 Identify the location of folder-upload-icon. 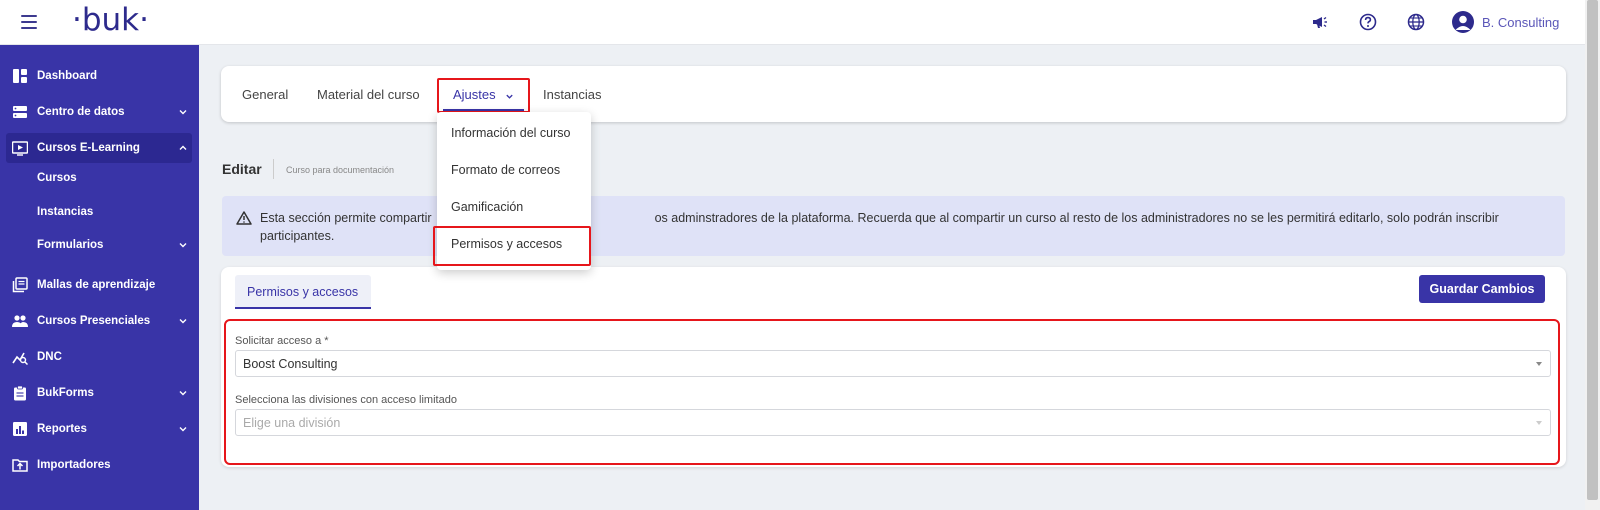
(20, 465).